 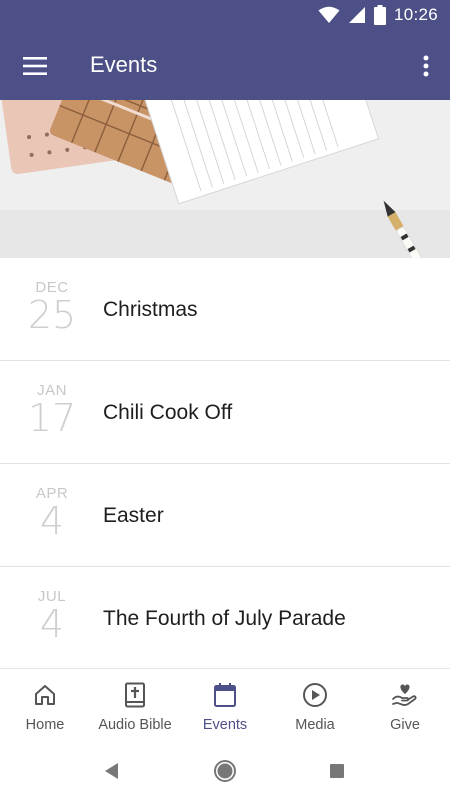 I want to click on nav-label: Audio Bible, so click(x=135, y=725).